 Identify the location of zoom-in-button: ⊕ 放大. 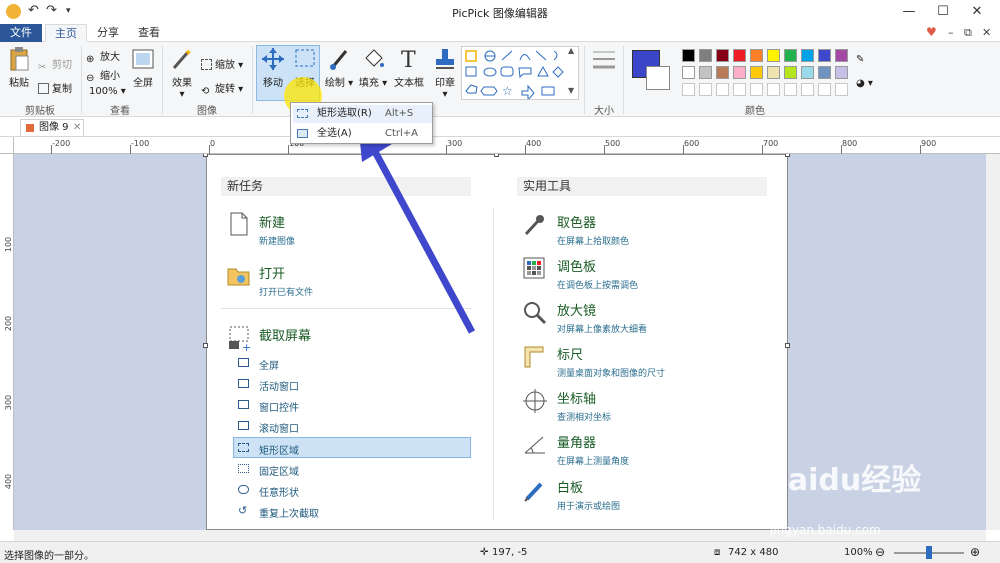
(103, 56).